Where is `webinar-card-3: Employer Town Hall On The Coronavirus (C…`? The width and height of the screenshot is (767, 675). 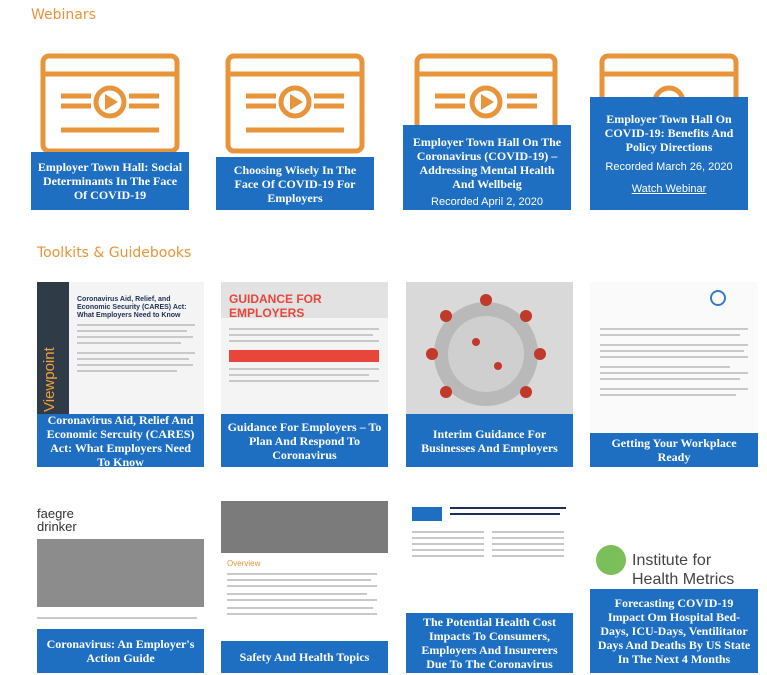 webinar-card-3: Employer Town Hall On The Coronavirus (C… is located at coordinates (487, 131).